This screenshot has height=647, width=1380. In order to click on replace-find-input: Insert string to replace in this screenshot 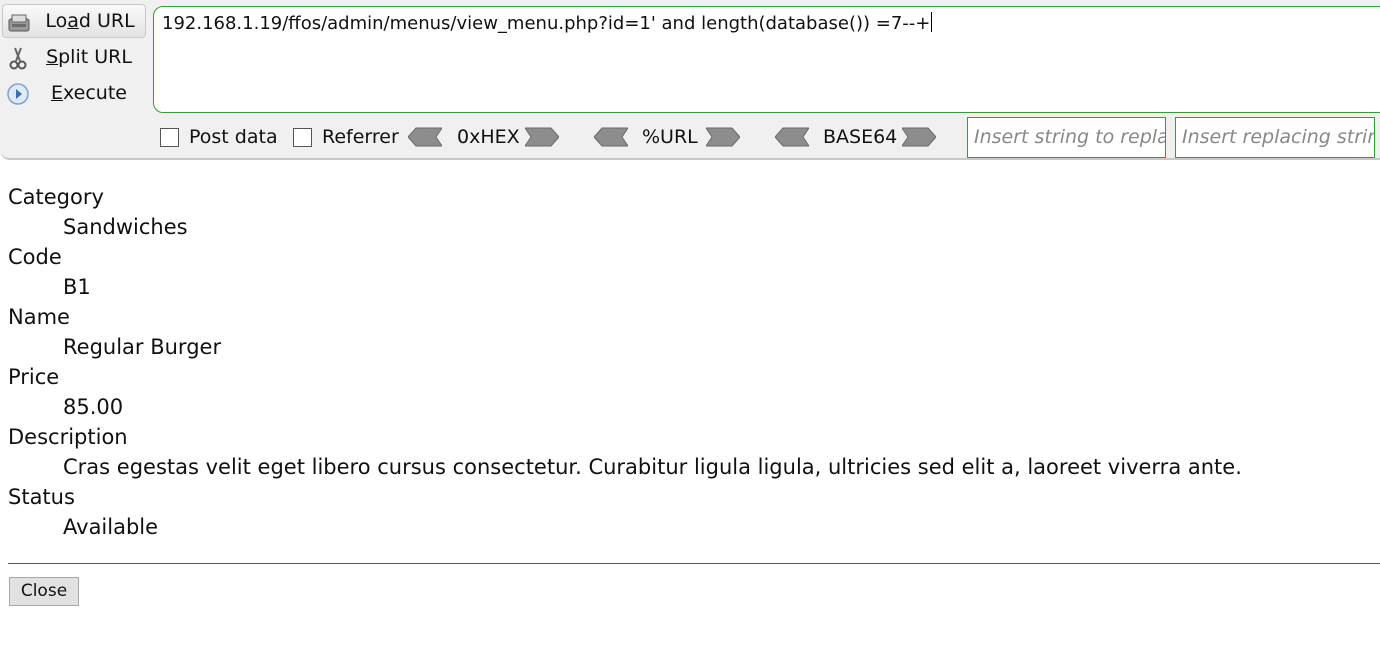, I will do `click(1066, 137)`.